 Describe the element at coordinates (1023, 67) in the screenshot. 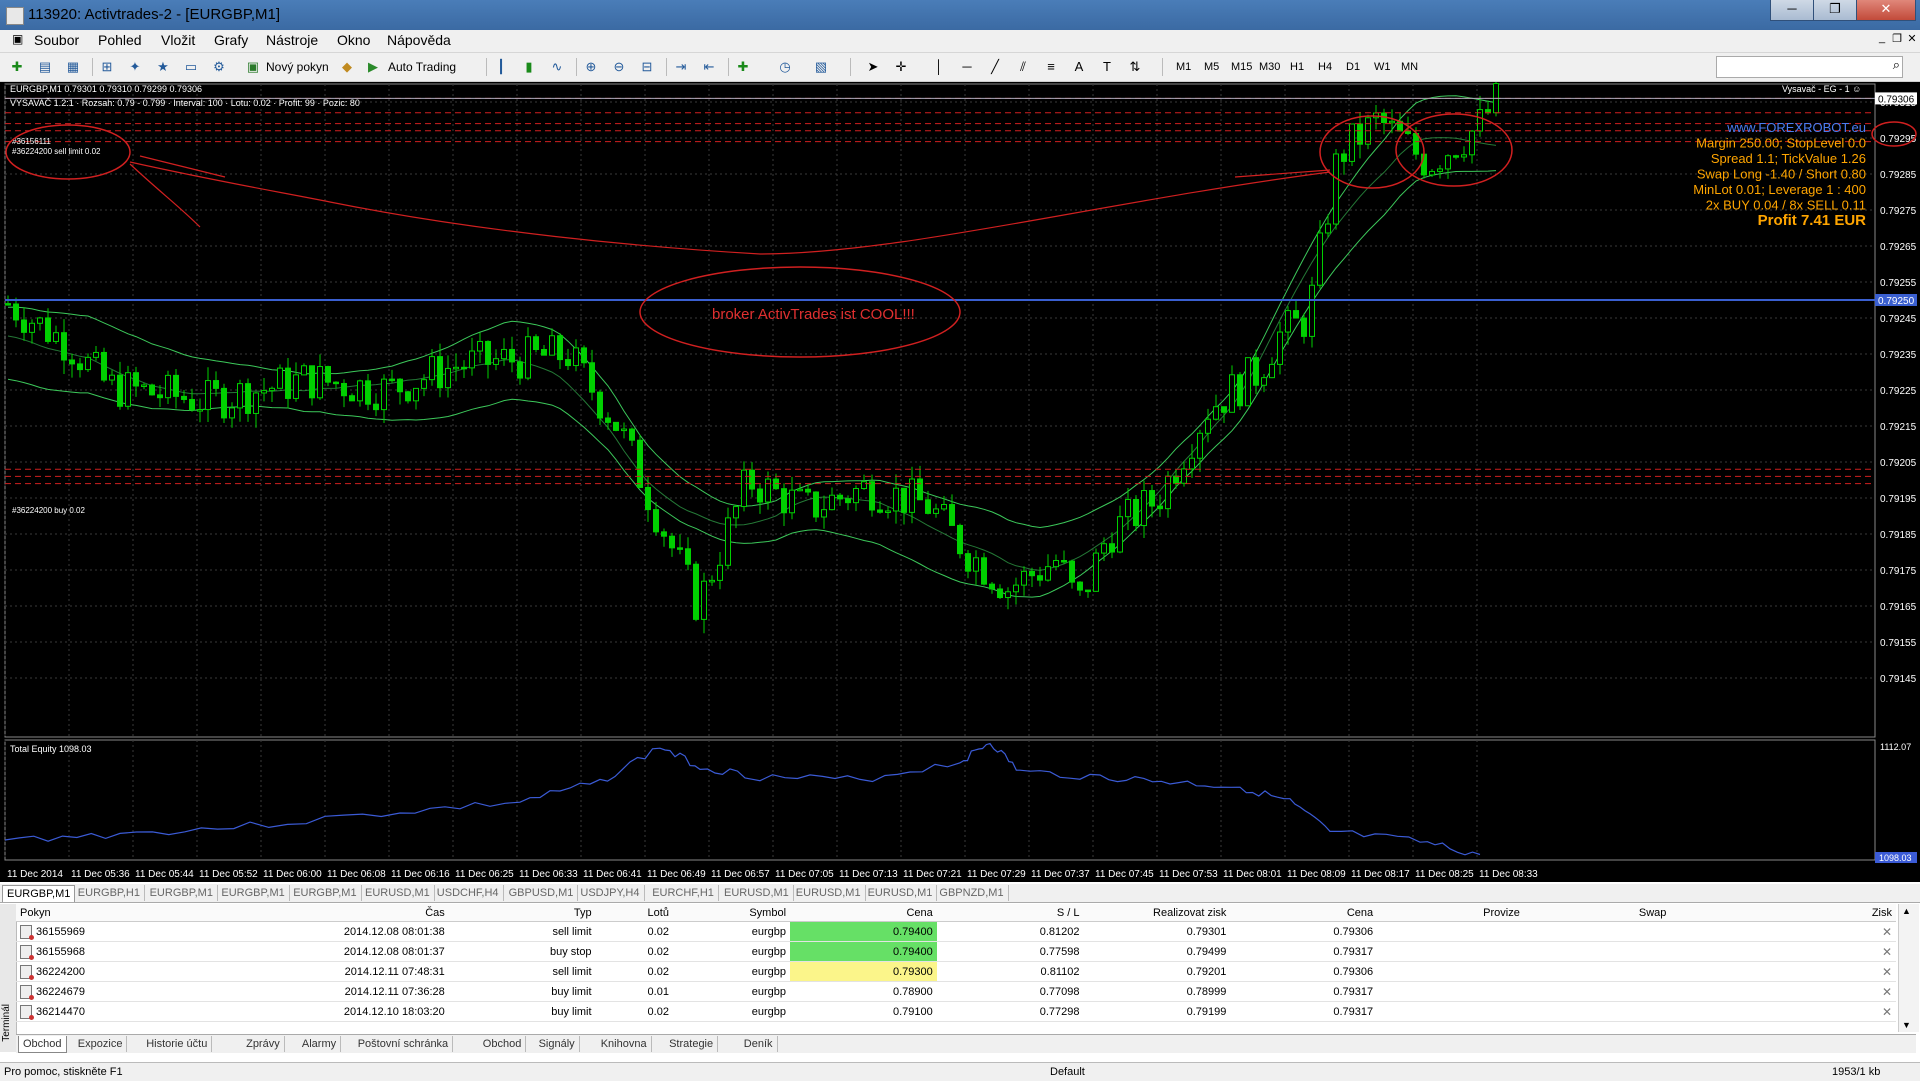

I see `channel-icon: ⫽` at that location.